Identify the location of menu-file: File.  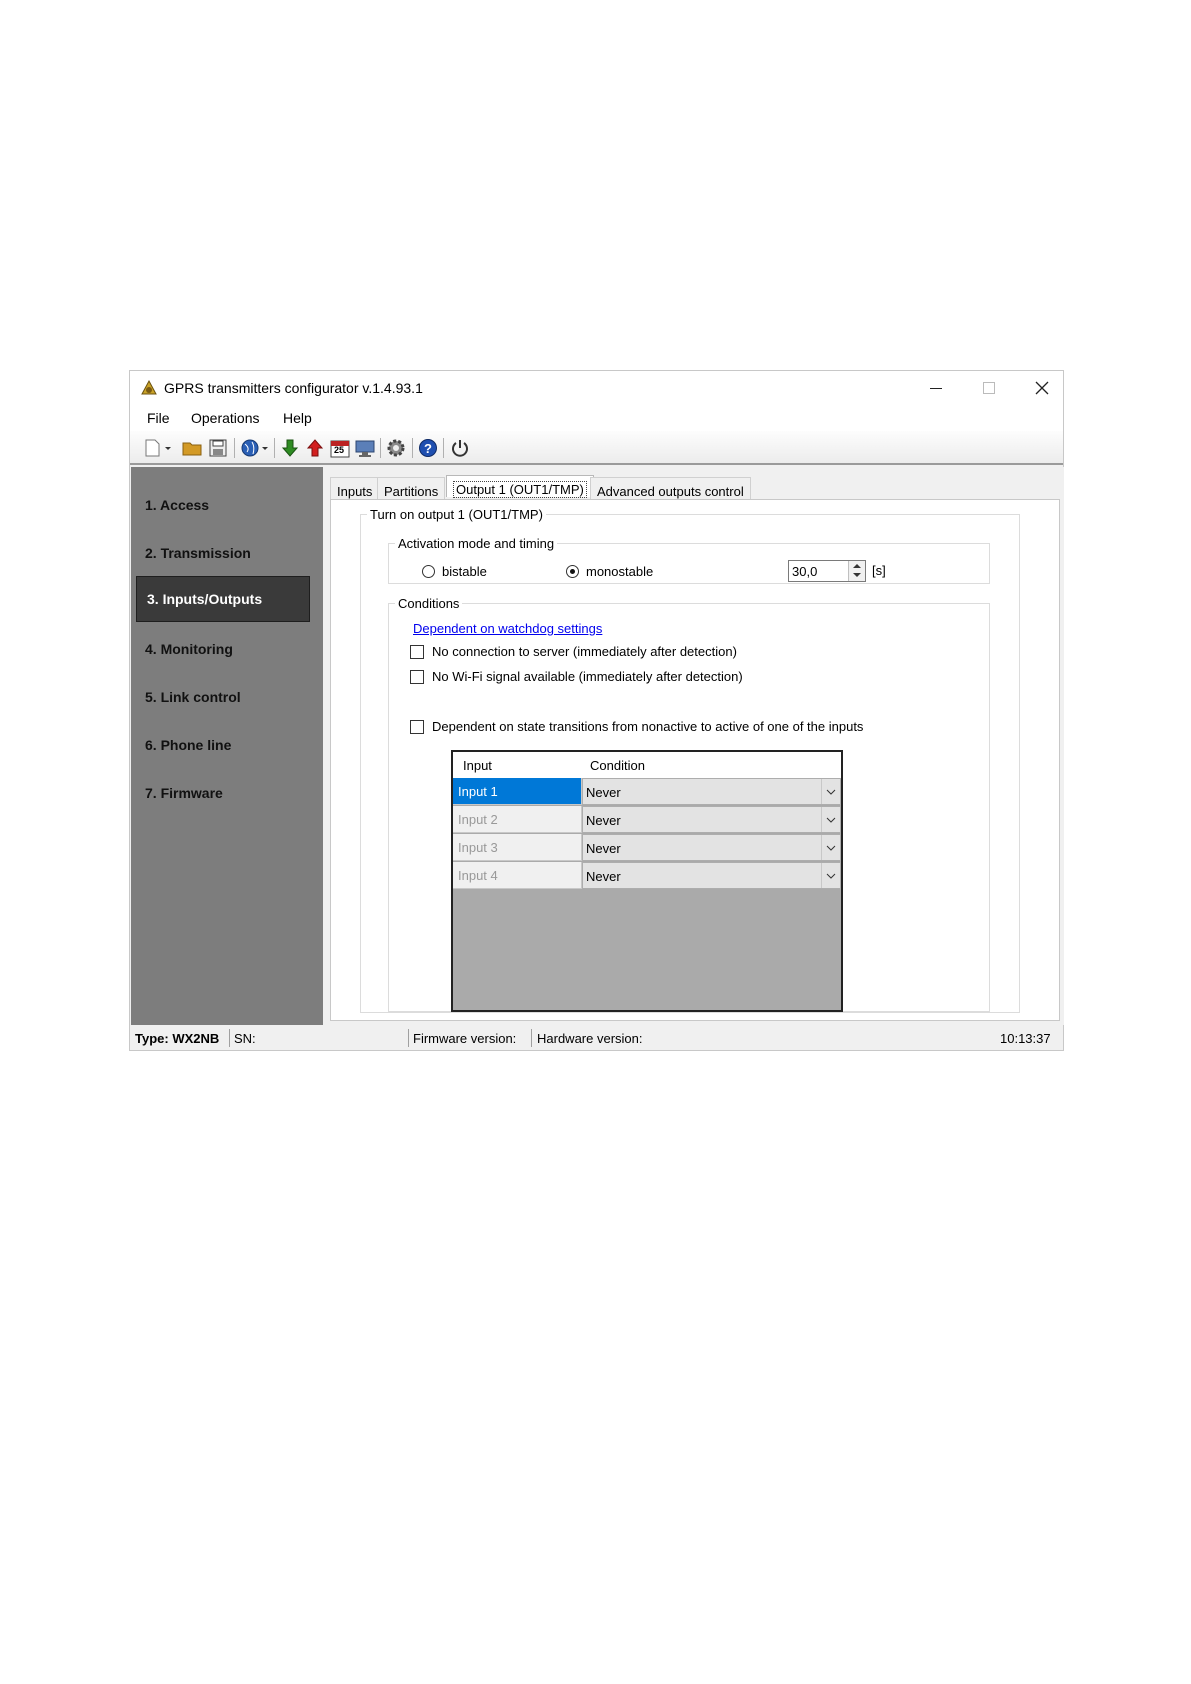
(158, 418).